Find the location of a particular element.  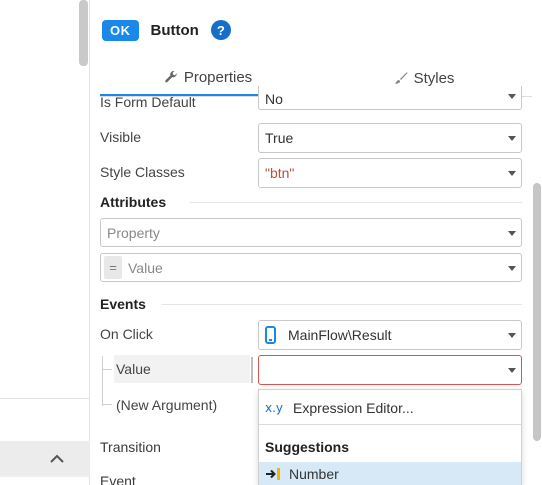

tab-styles-label: Styles is located at coordinates (434, 78).